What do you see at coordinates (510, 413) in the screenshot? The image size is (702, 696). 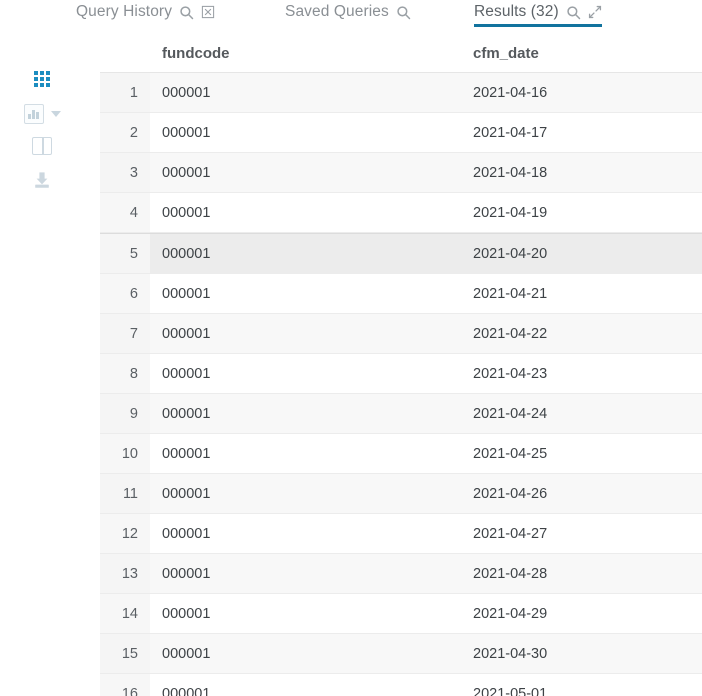 I see `cell-cfm-date: 2021-04-24` at bounding box center [510, 413].